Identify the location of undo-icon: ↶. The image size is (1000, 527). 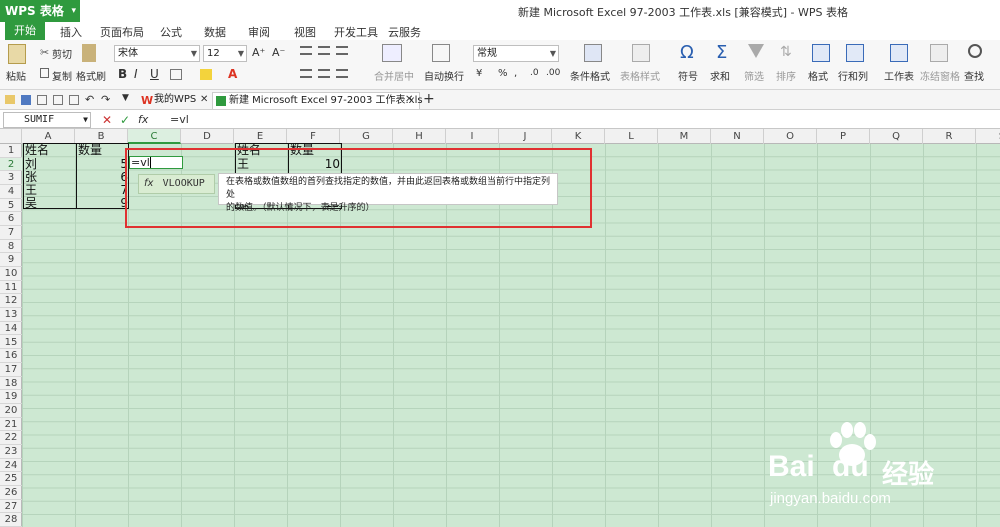
(89, 99).